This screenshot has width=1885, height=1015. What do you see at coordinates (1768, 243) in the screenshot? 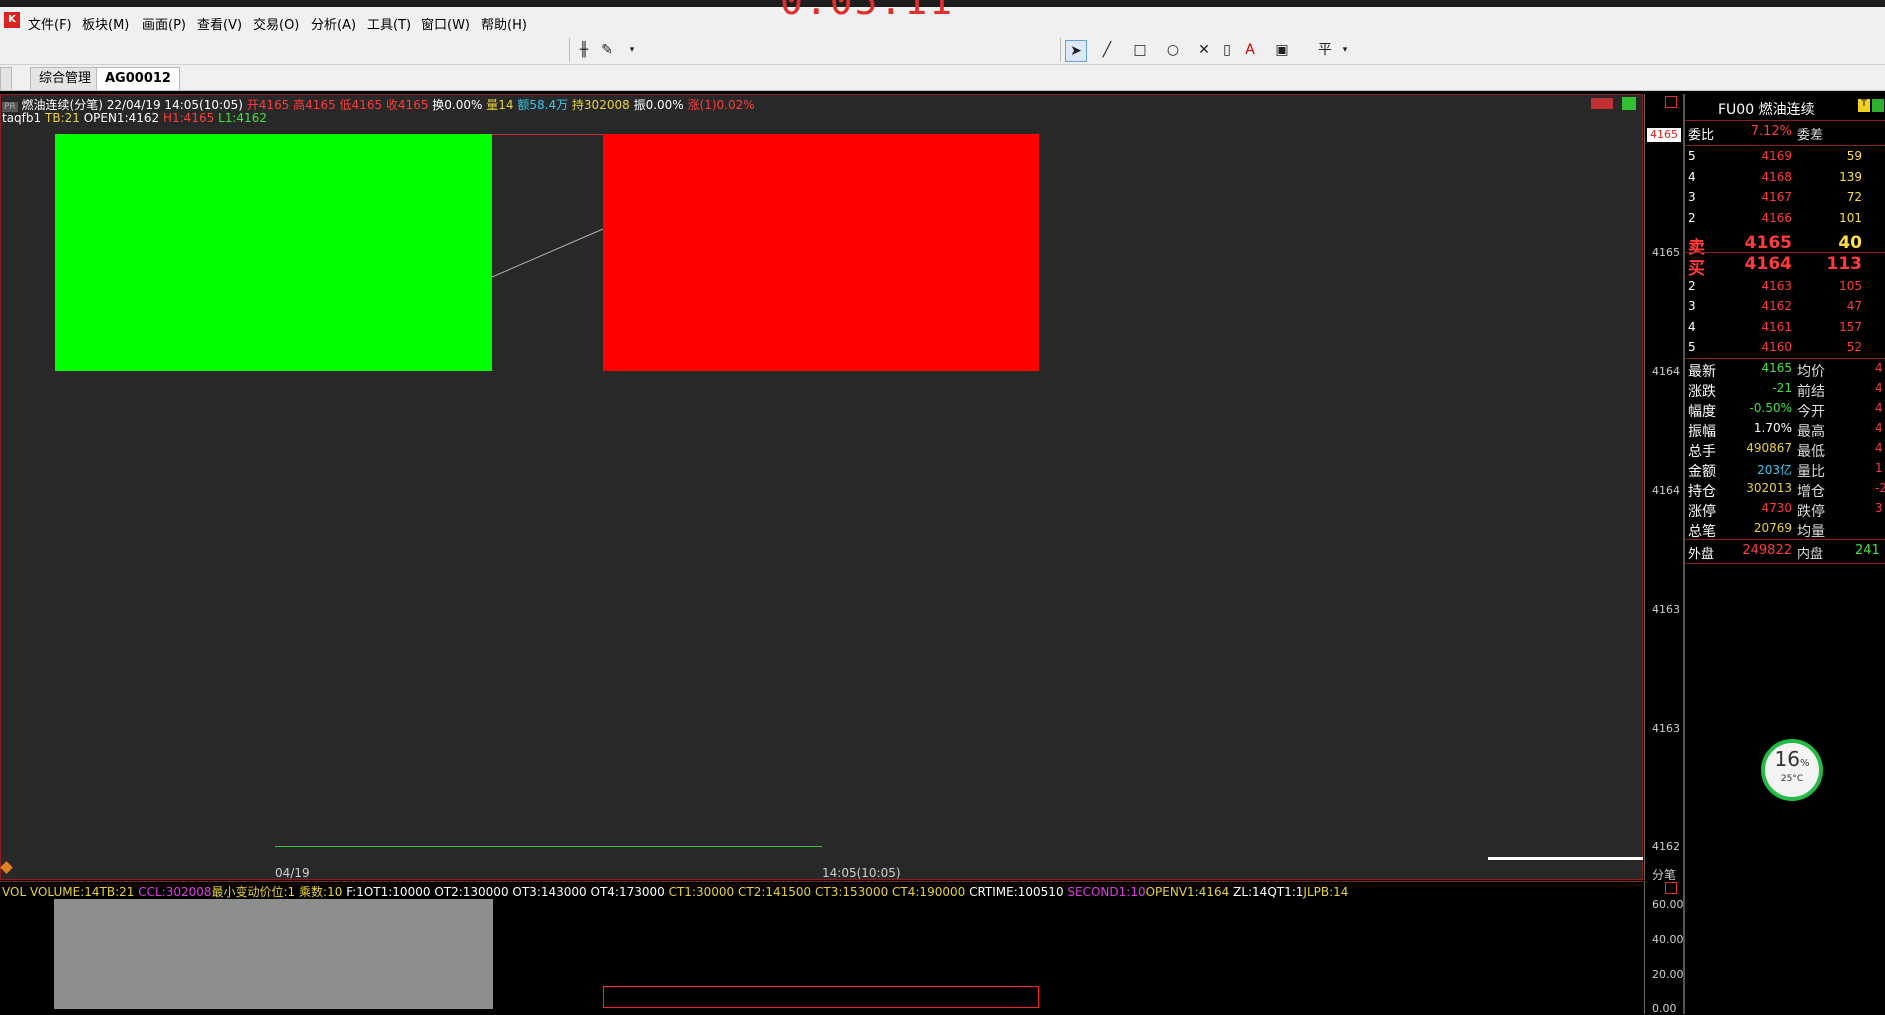
I see `price-value: 4165` at bounding box center [1768, 243].